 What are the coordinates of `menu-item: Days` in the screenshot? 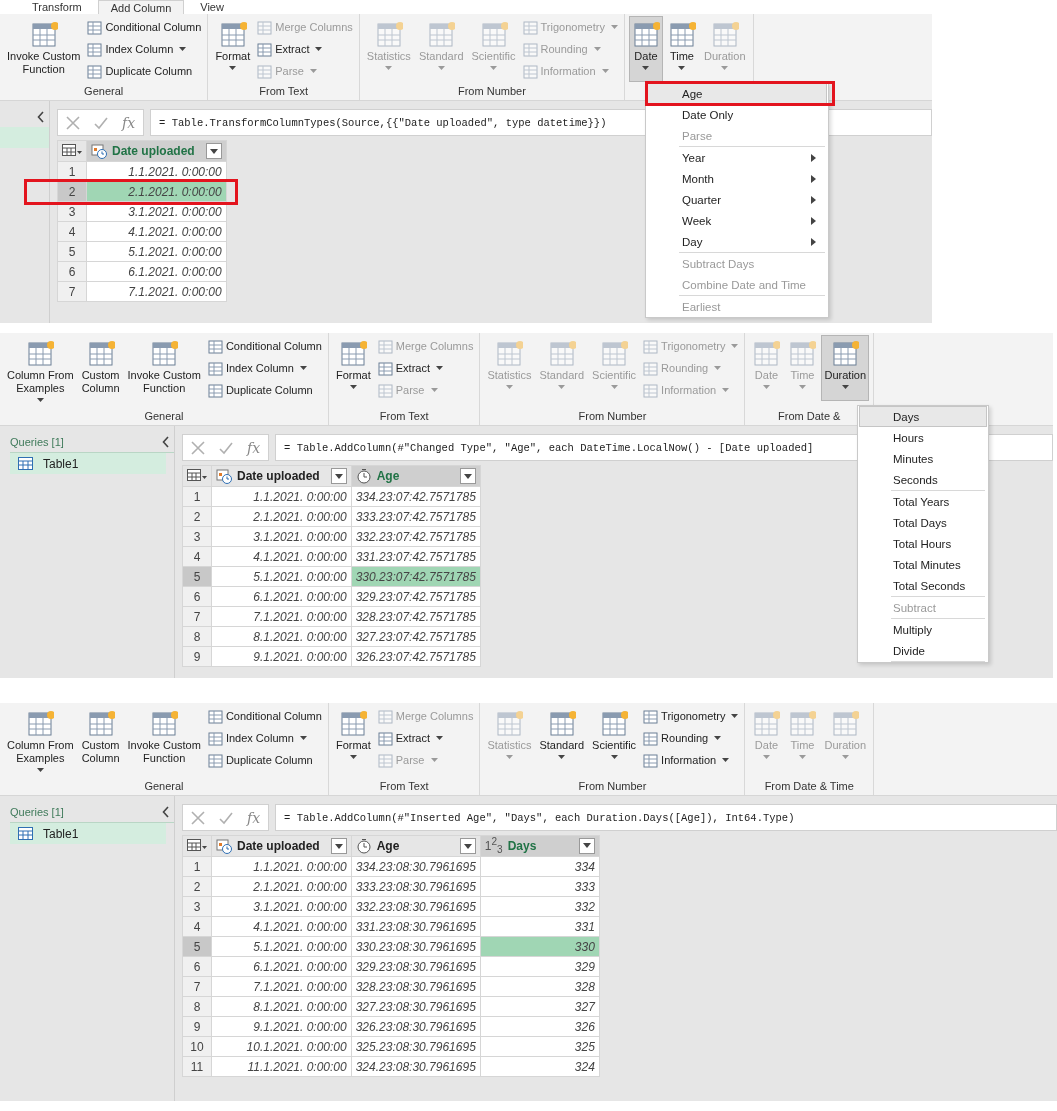 It's located at (923, 416).